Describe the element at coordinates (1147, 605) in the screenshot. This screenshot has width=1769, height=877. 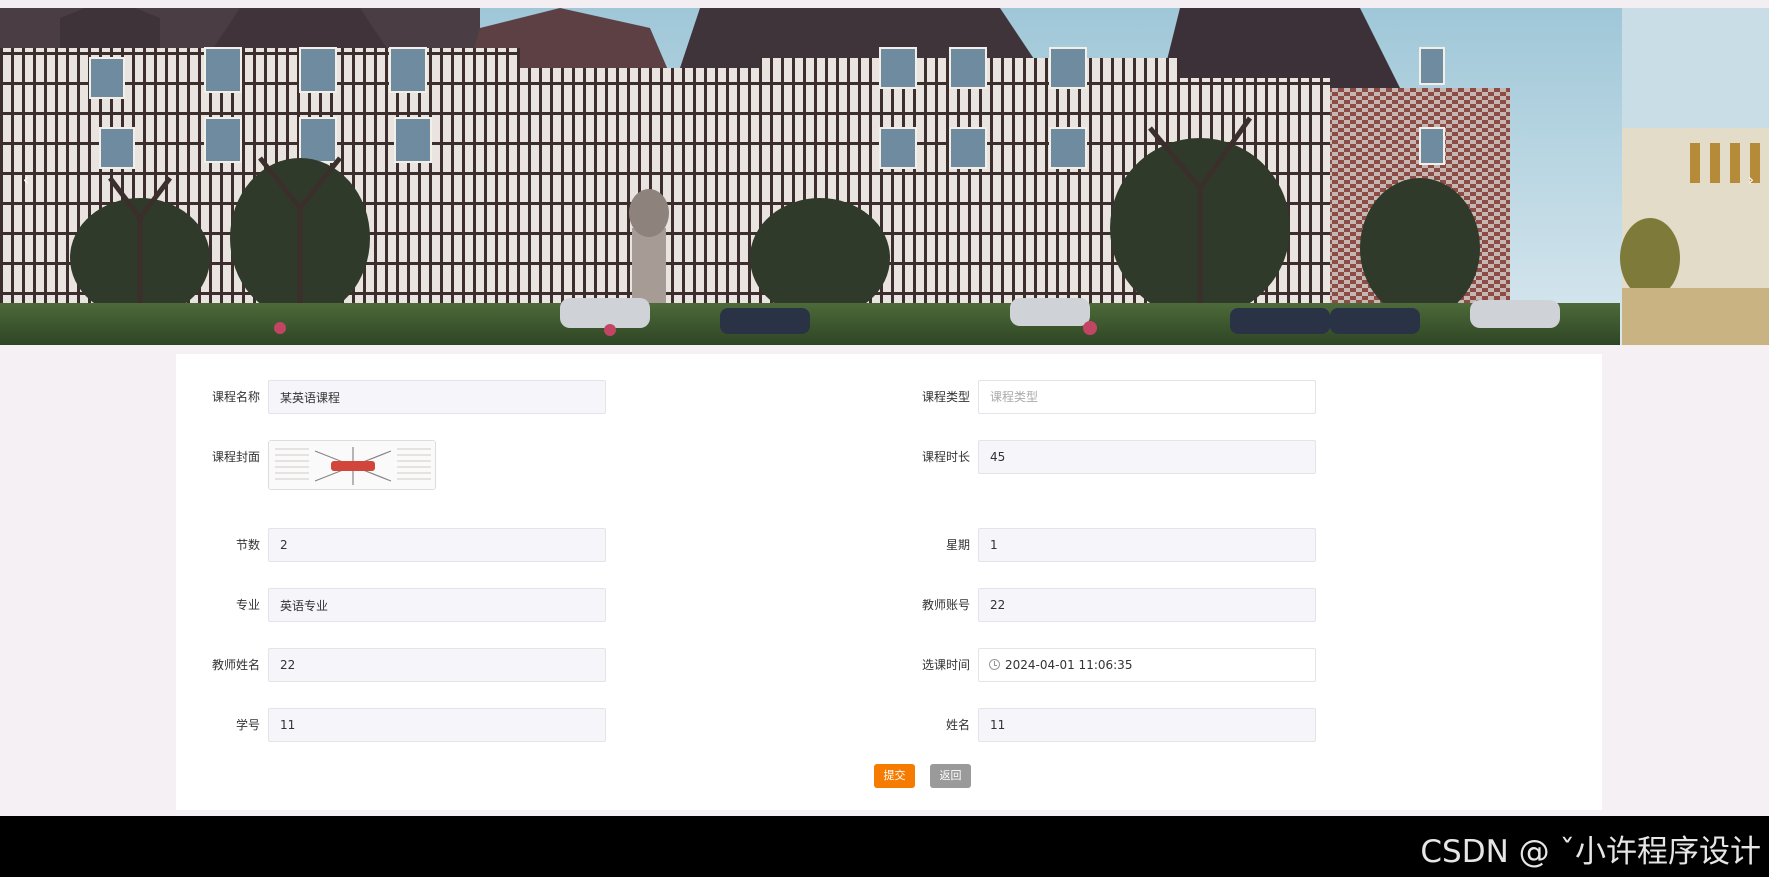
I see `teacher-account-input` at that location.